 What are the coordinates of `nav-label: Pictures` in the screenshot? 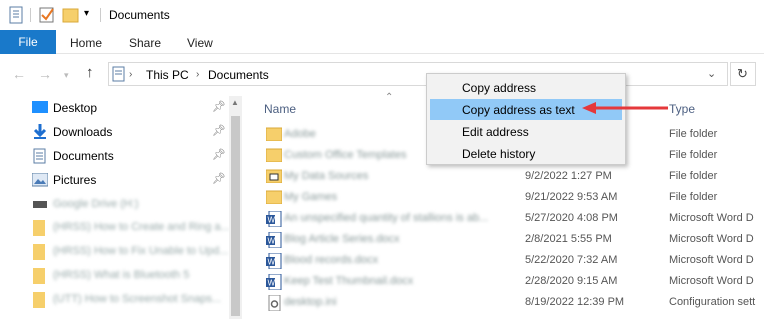 It's located at (75, 180).